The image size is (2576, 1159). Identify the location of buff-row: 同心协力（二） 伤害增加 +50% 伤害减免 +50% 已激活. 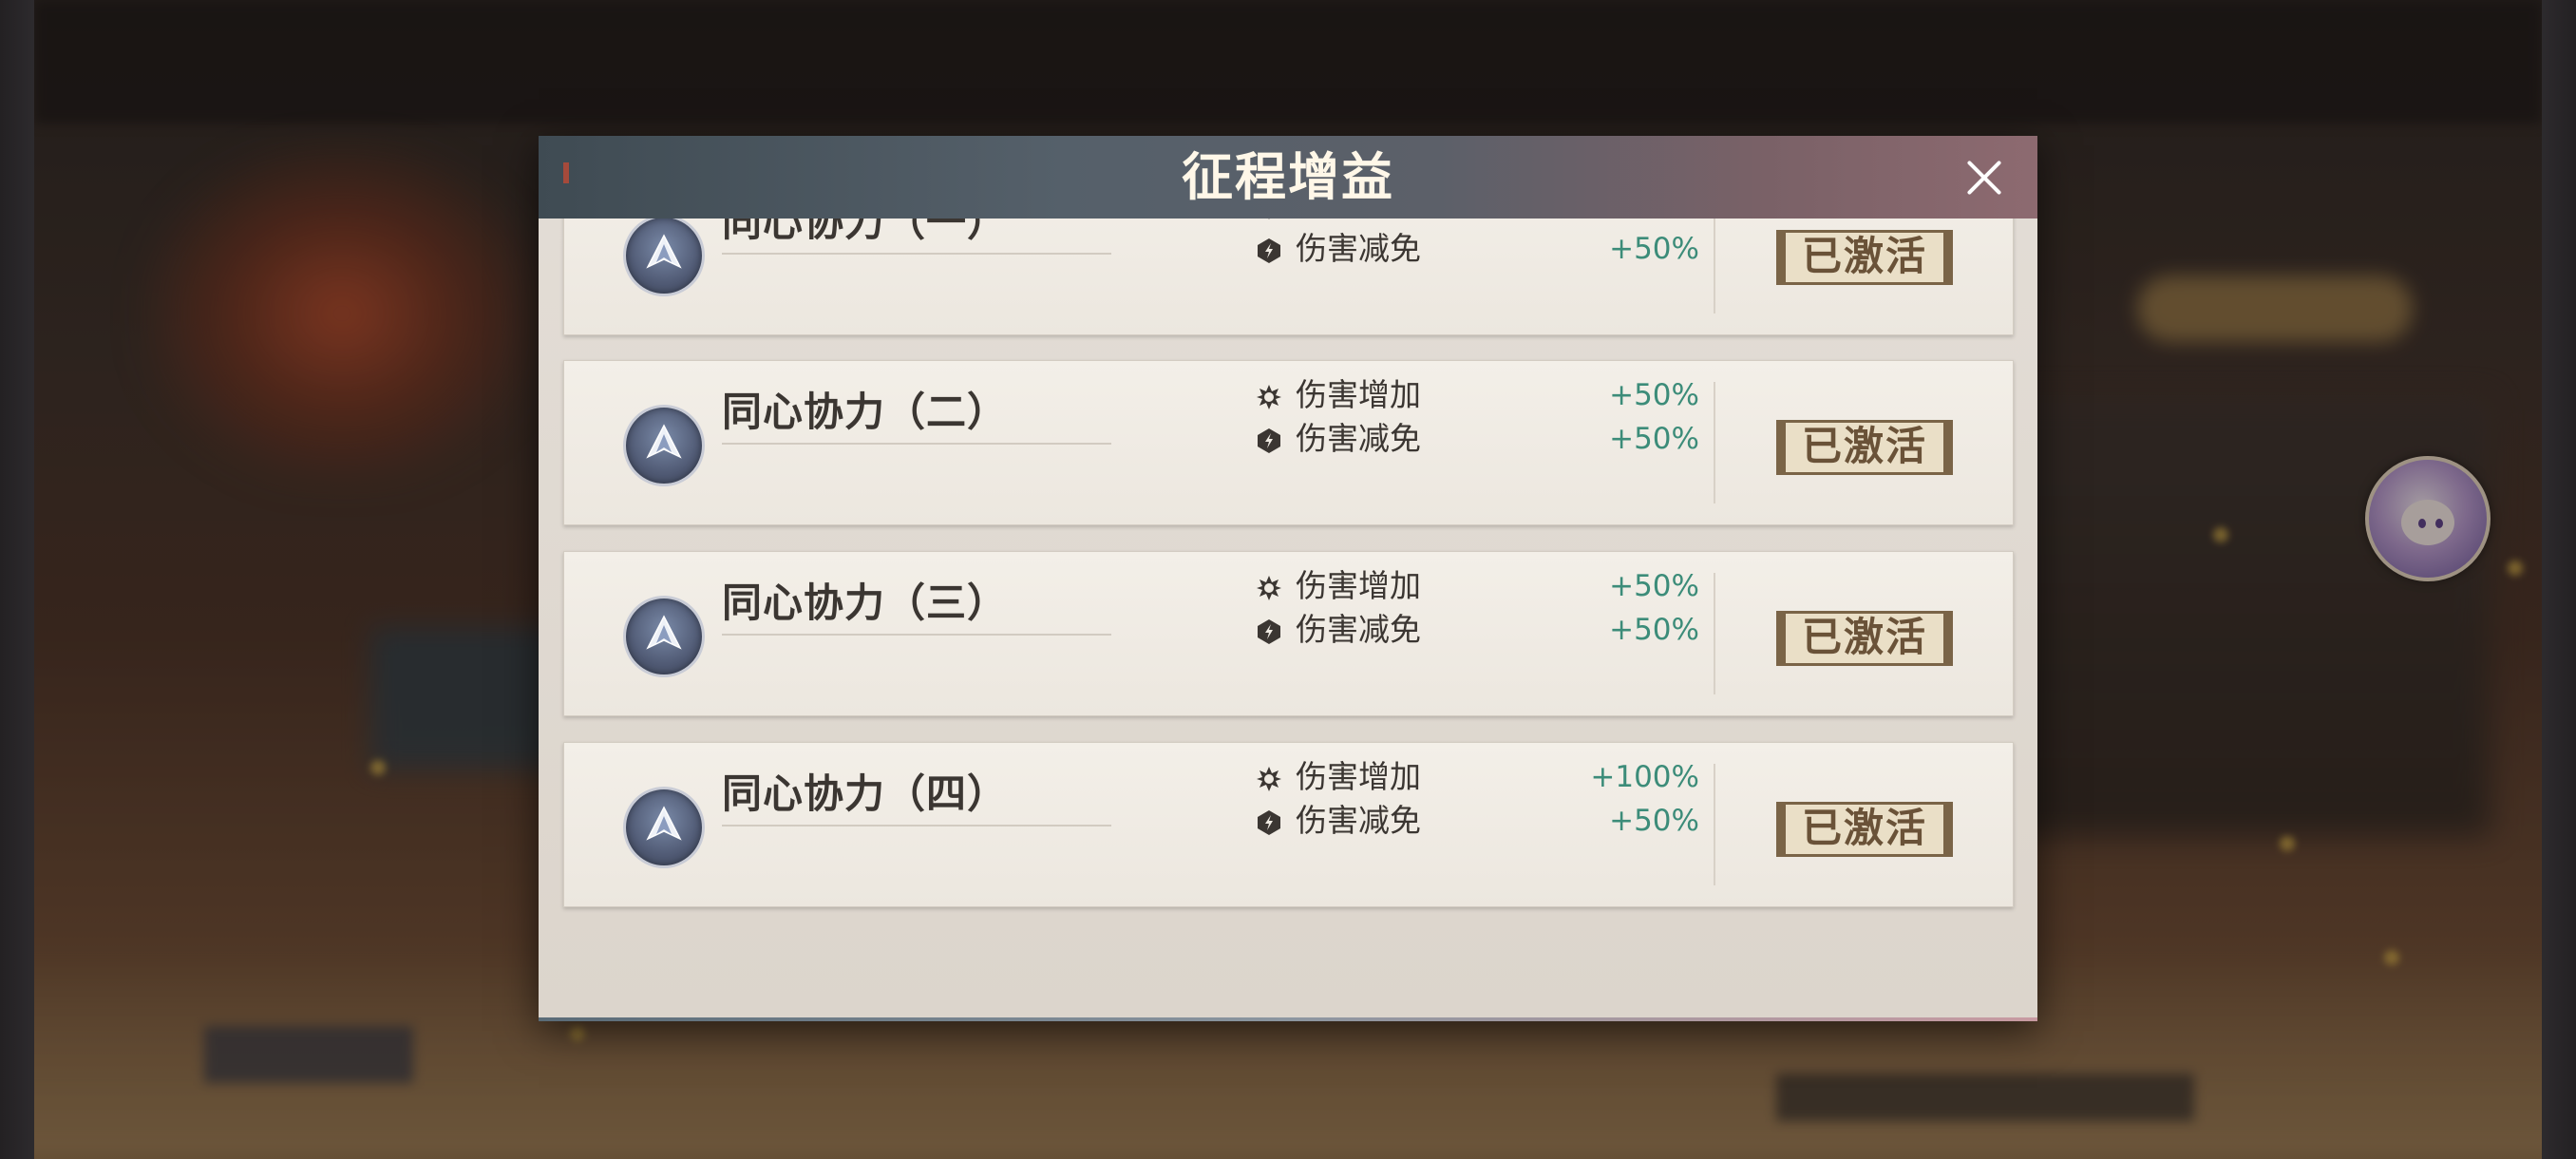
(1288, 442).